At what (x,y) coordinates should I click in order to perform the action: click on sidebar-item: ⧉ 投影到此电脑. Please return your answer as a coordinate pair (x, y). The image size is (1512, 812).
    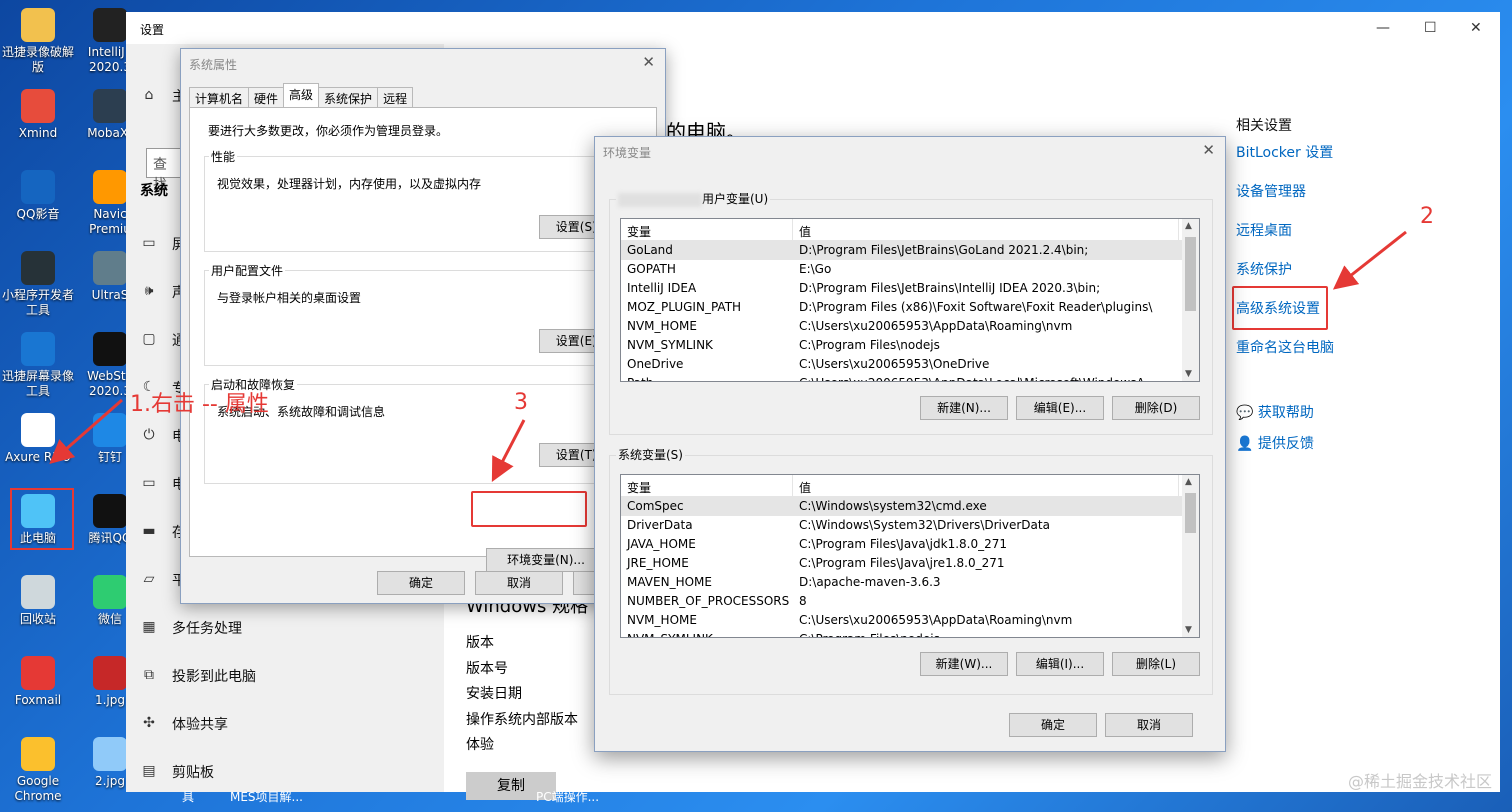
    Looking at the image, I should click on (198, 676).